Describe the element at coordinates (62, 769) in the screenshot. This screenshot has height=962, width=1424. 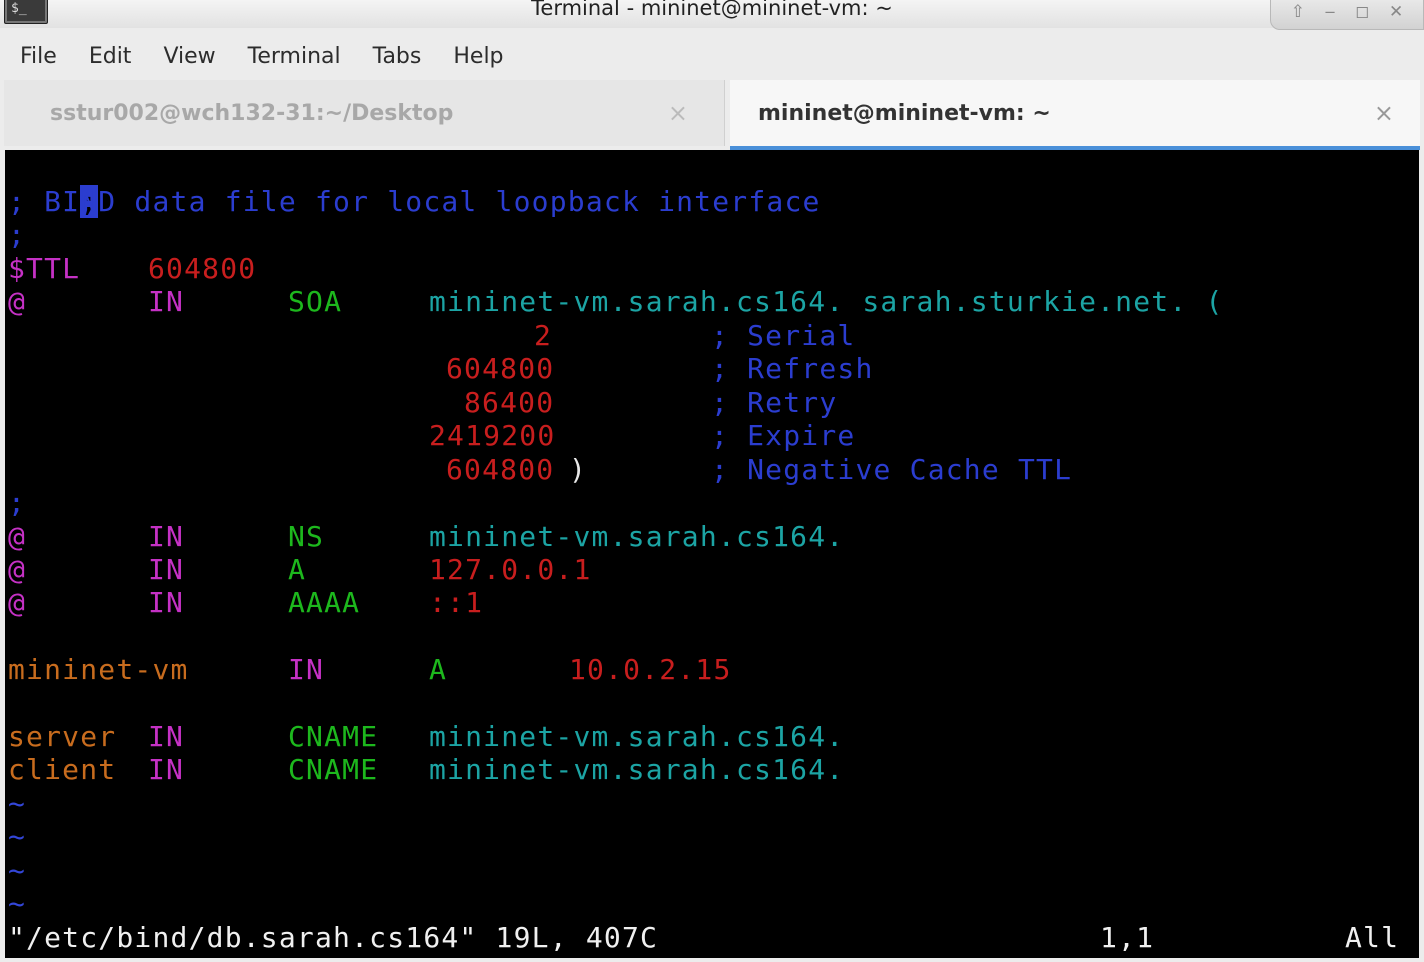
I see `record-name: client` at that location.